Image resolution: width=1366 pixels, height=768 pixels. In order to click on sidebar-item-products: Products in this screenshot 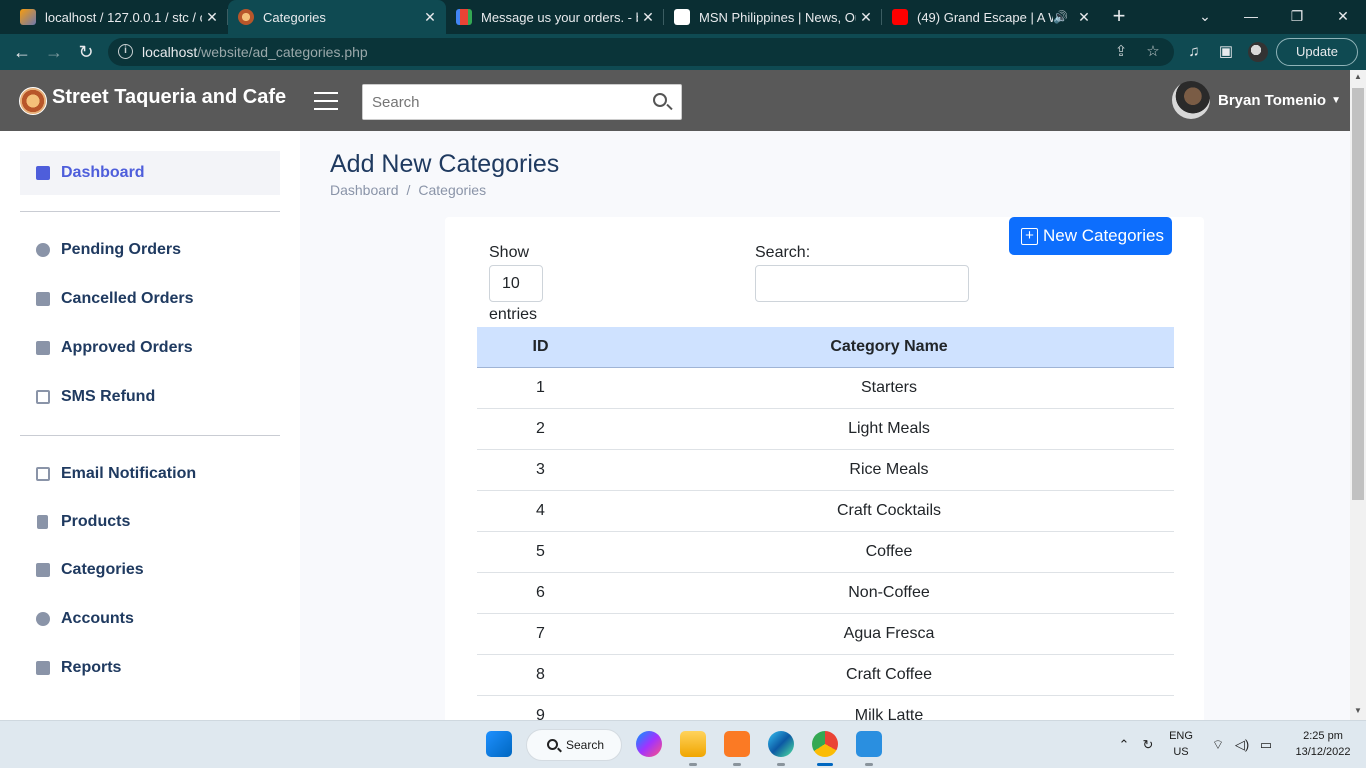, I will do `click(150, 522)`.